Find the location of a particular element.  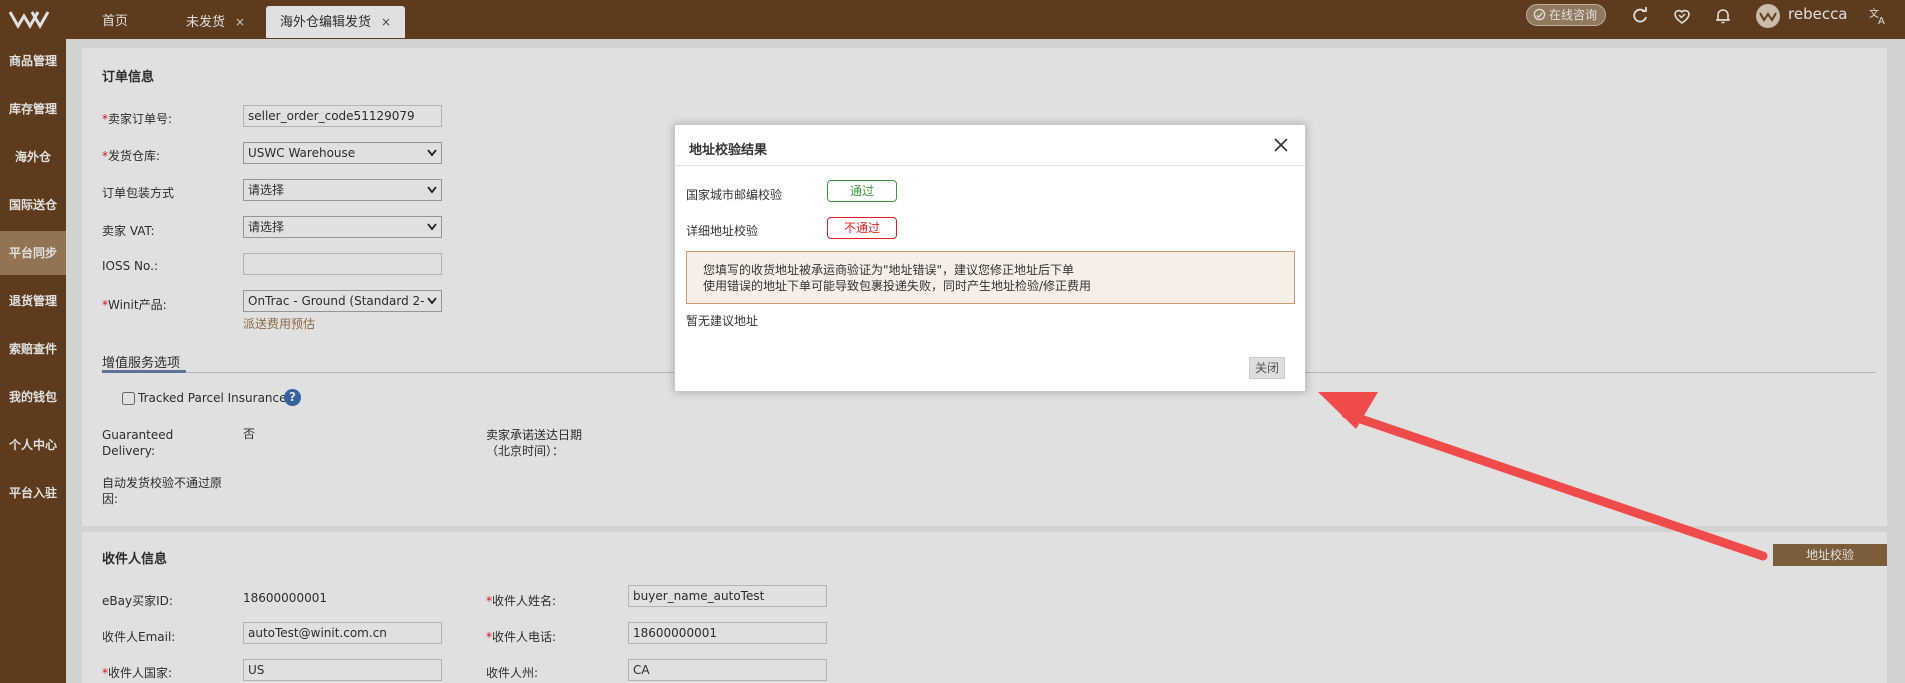

detail-address-check-label: 详细地址校验 is located at coordinates (722, 231).